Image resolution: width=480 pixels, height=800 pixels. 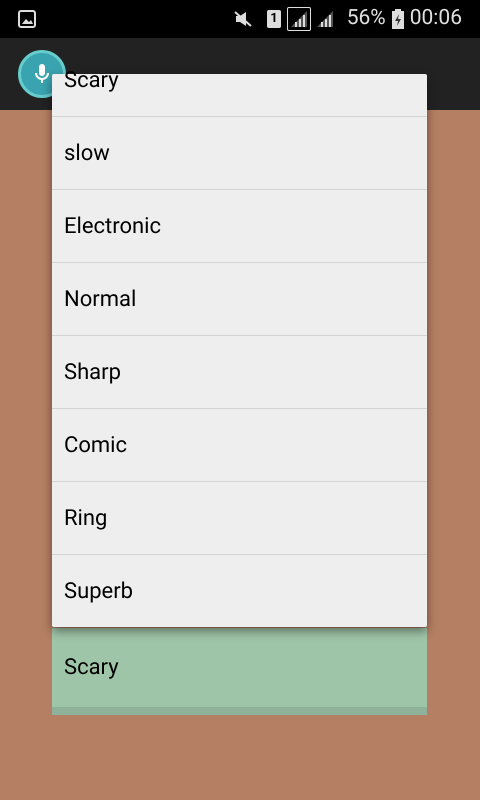 I want to click on clock: 00:06, so click(x=436, y=18).